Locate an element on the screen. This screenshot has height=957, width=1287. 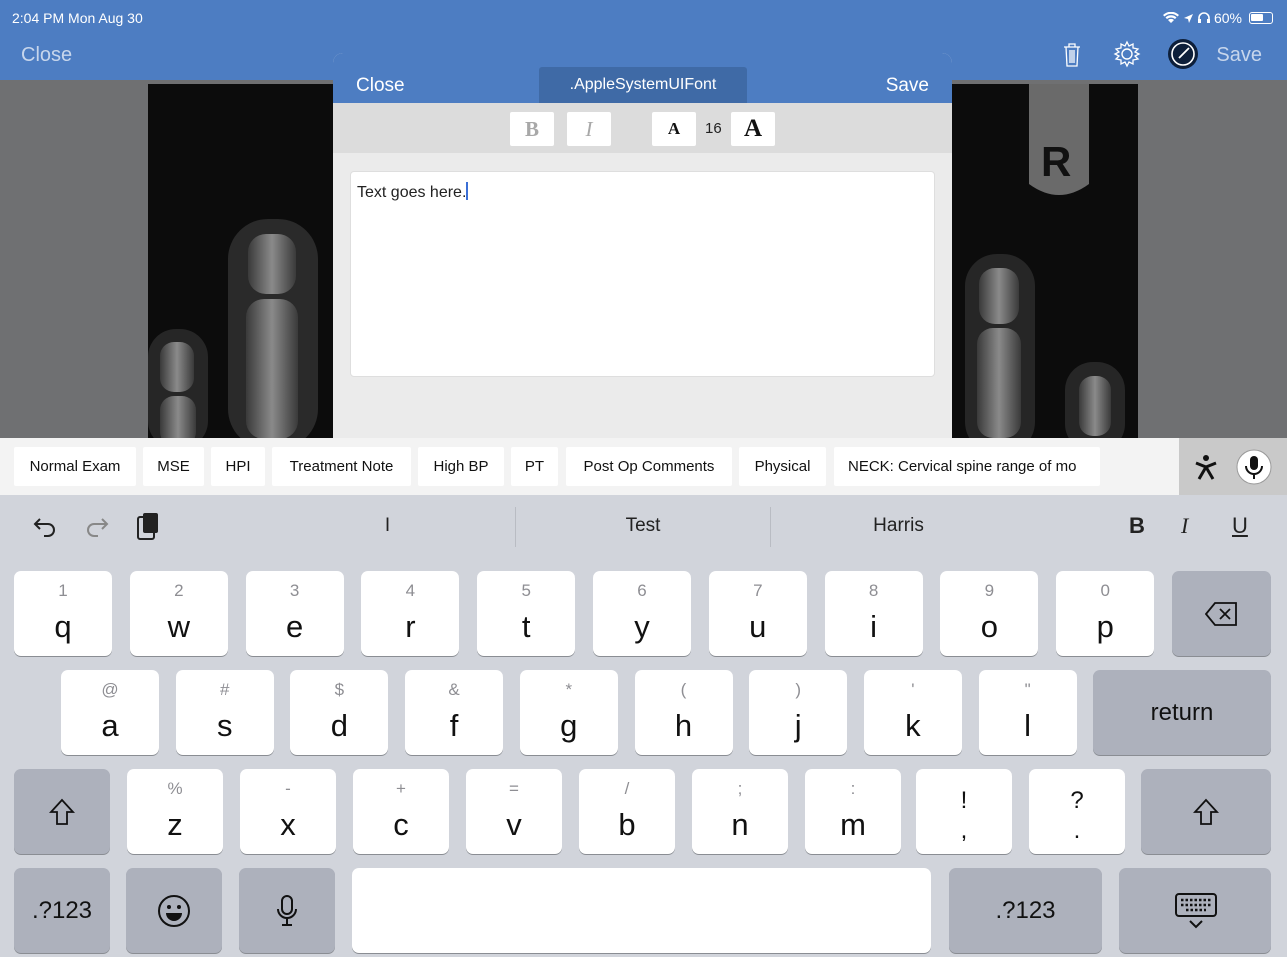
kb-bold-button: B is located at coordinates (1137, 526).